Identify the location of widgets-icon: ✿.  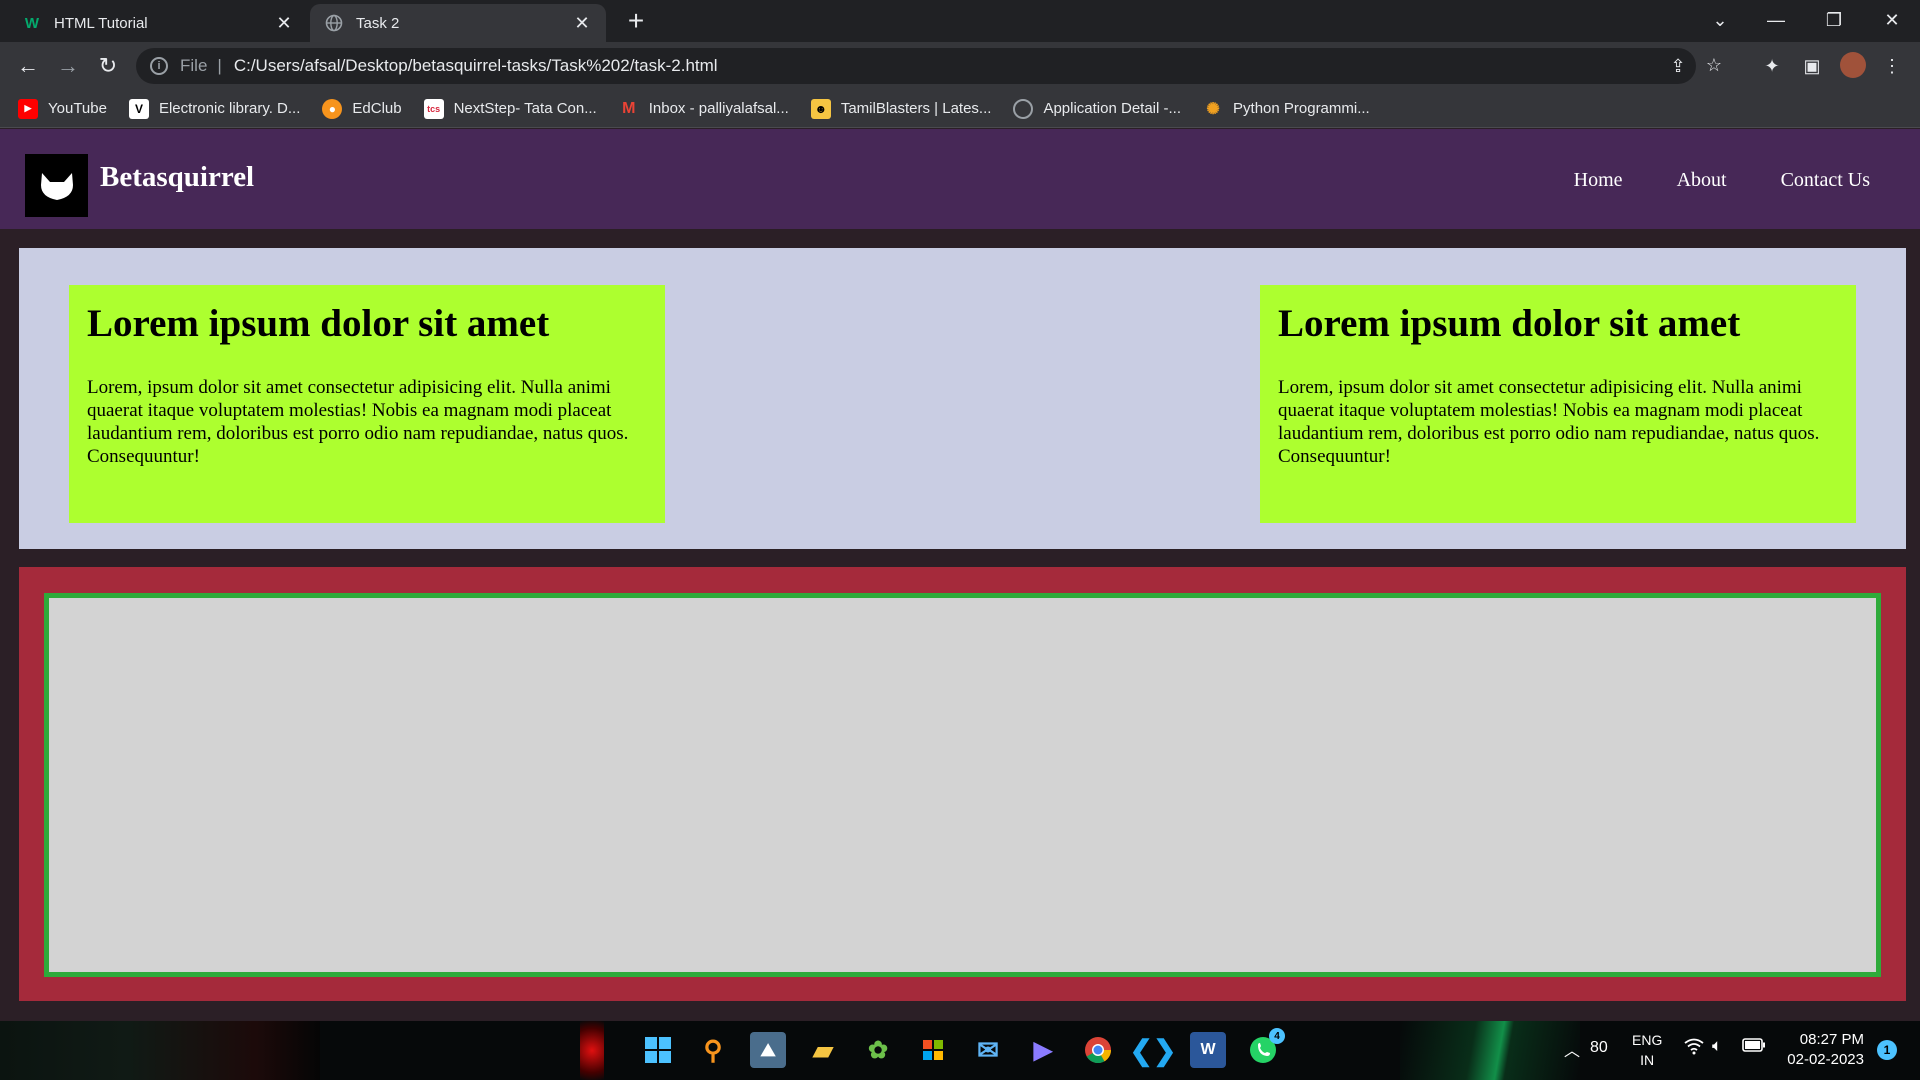
(878, 1050).